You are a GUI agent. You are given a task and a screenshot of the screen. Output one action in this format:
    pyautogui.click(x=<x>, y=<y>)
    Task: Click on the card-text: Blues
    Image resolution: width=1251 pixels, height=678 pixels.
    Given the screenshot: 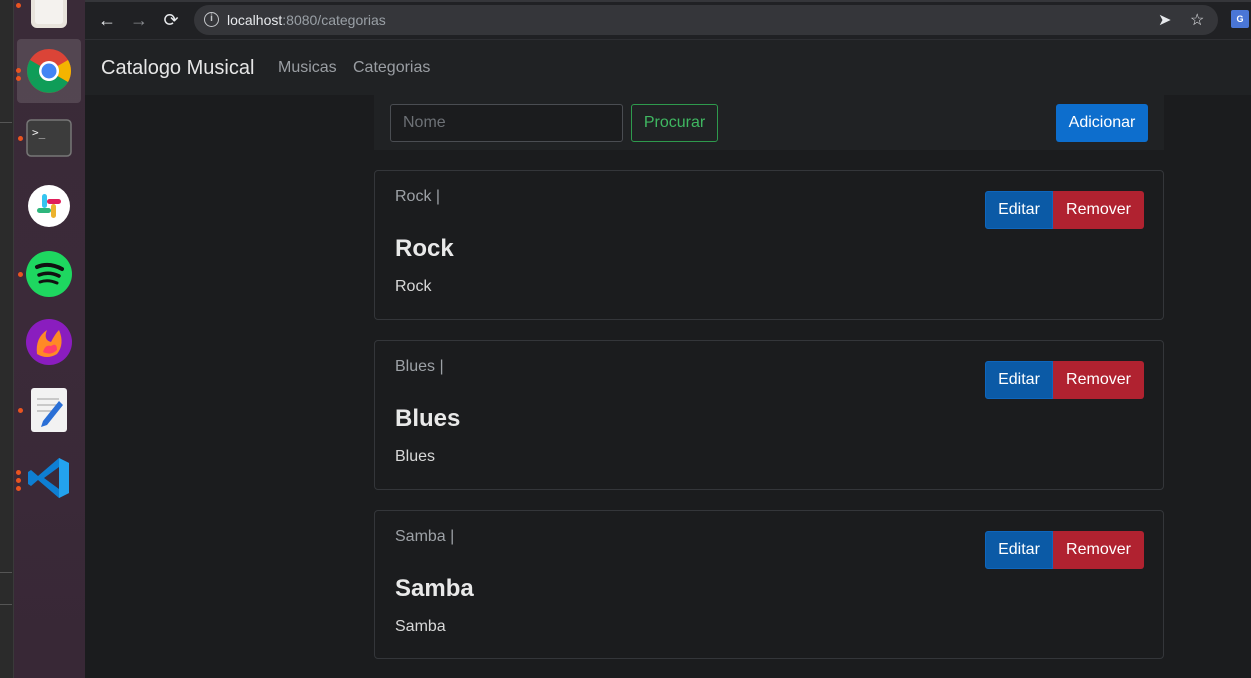 What is the action you would take?
    pyautogui.click(x=415, y=456)
    